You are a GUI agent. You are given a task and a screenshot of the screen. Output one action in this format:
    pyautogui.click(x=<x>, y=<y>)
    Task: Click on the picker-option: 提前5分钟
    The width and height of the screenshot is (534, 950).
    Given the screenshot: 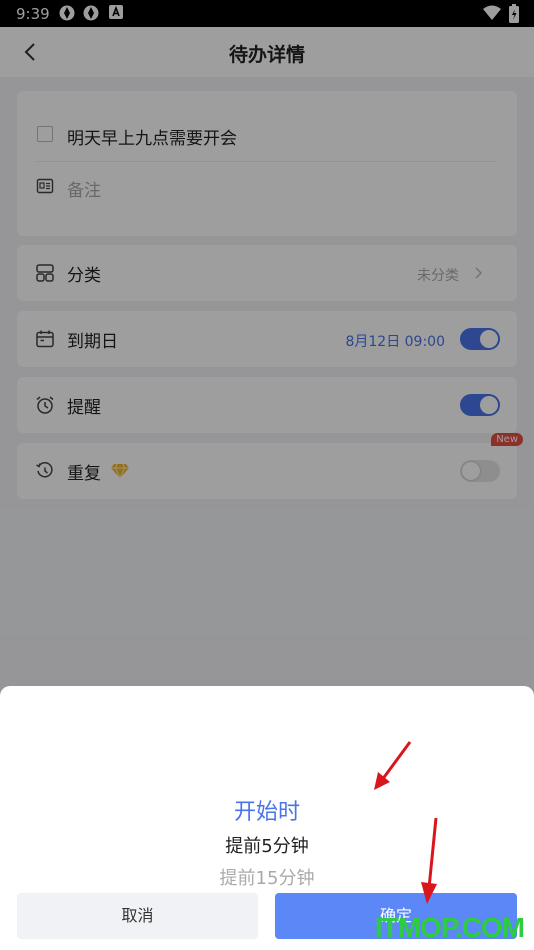 What is the action you would take?
    pyautogui.click(x=267, y=845)
    